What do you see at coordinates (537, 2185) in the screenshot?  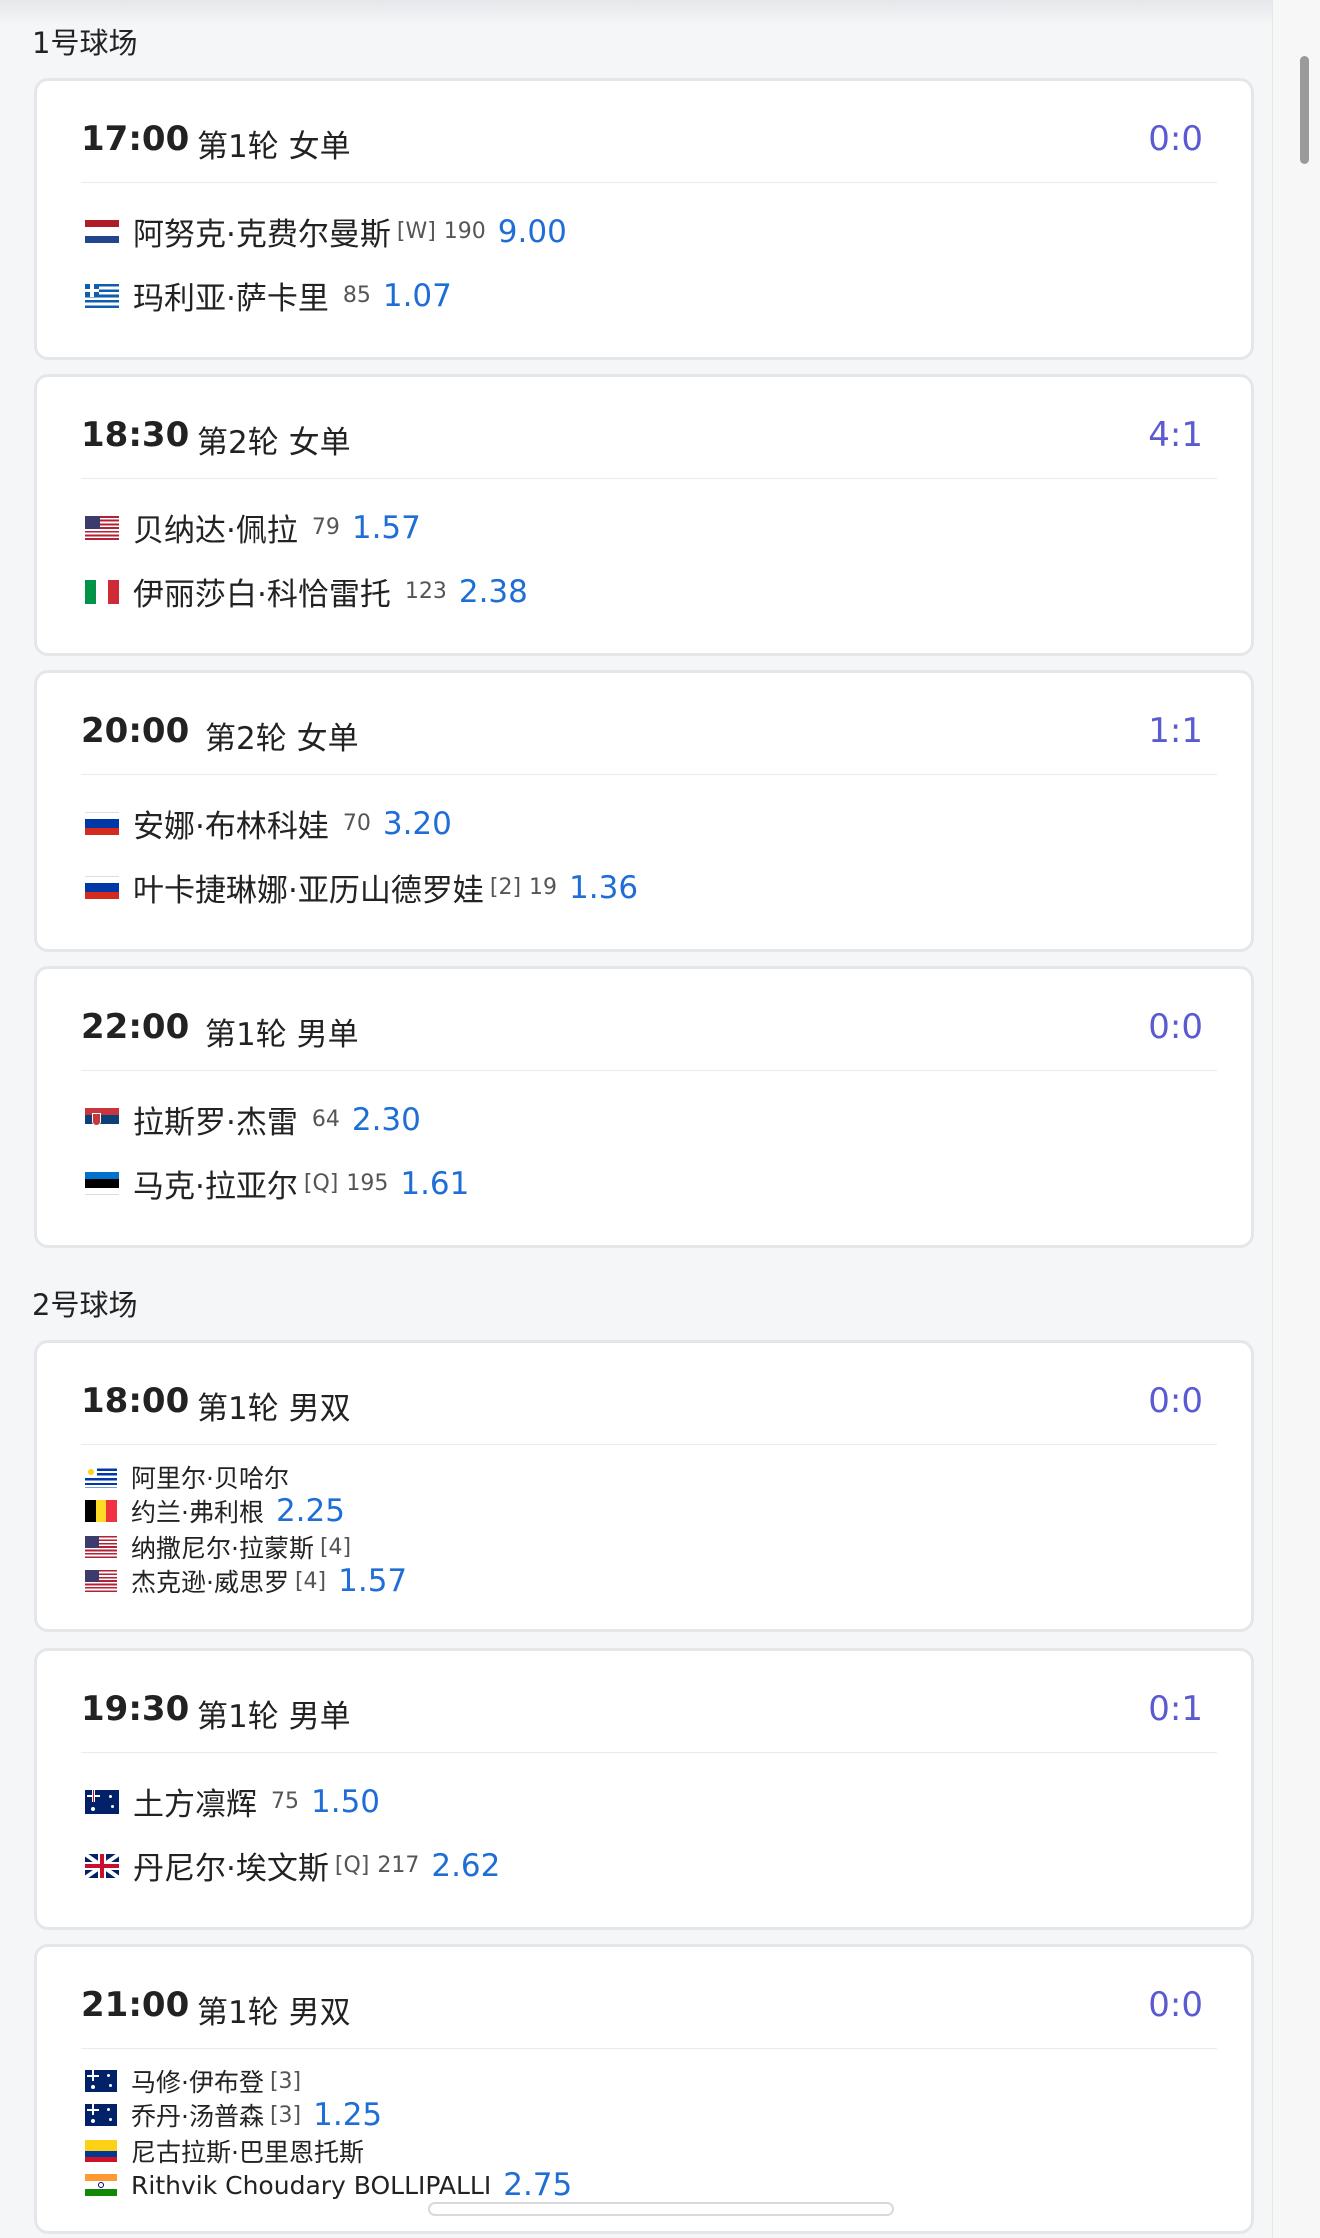 I see `player-odds: 2.75` at bounding box center [537, 2185].